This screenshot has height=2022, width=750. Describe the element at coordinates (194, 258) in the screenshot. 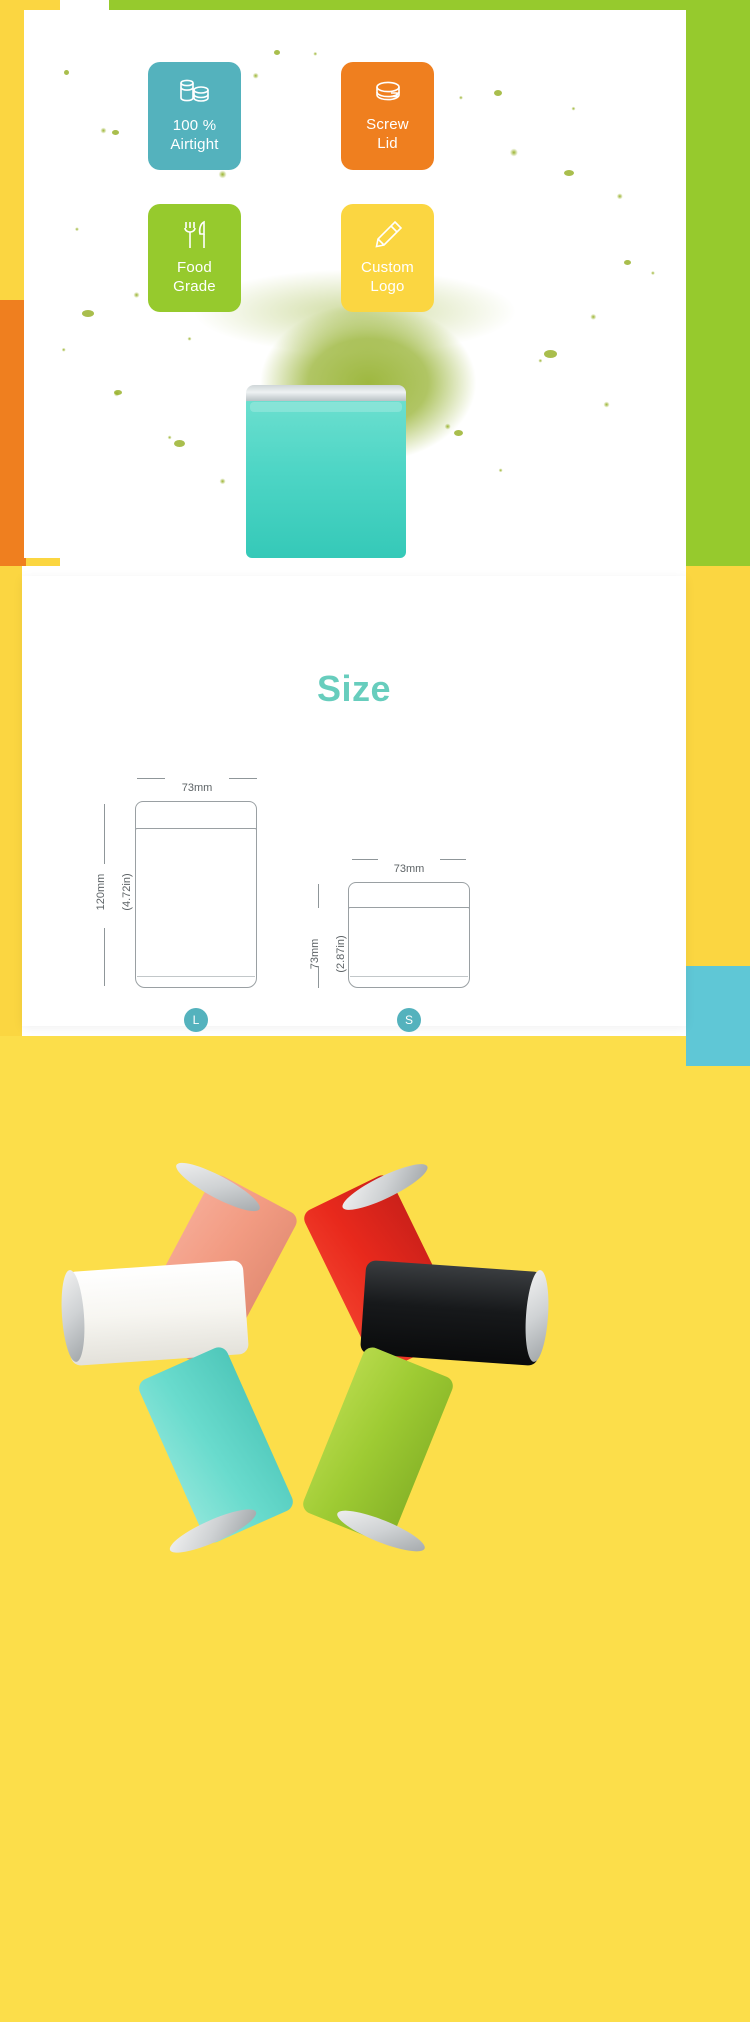

I see `feature-badge-food-grade: Food Grade` at that location.